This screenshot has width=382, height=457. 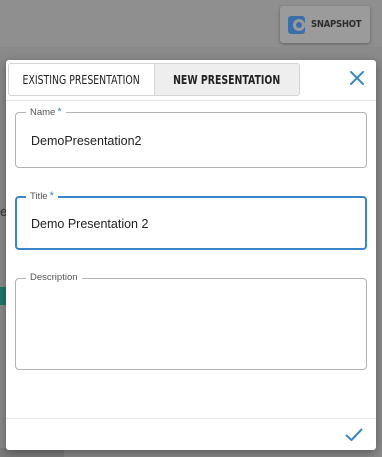 What do you see at coordinates (54, 278) in the screenshot?
I see `description-field-label: Description` at bounding box center [54, 278].